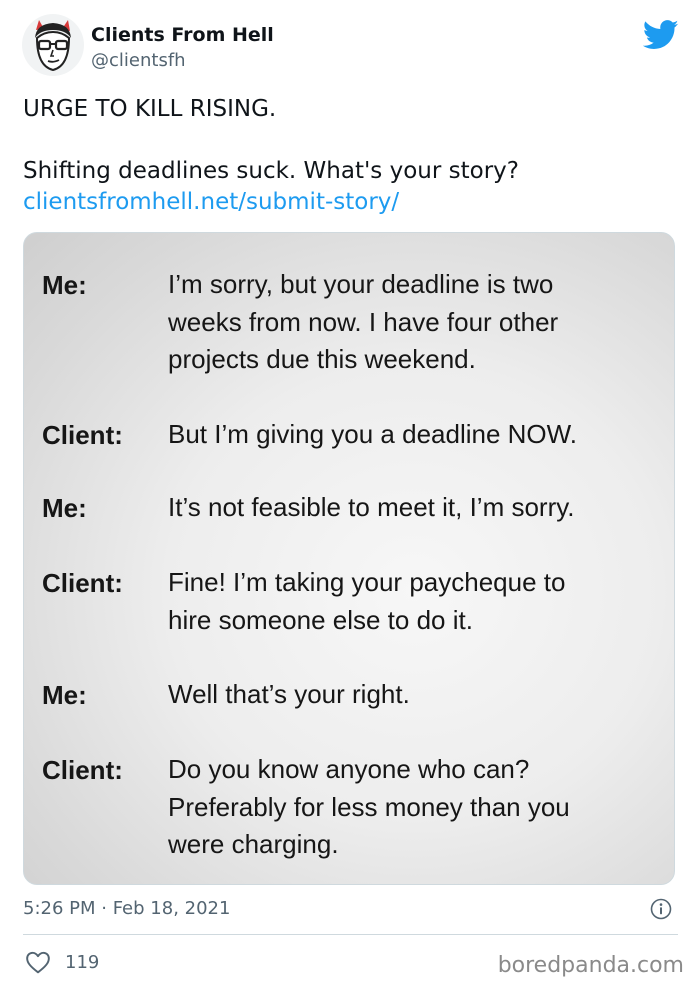 This screenshot has width=700, height=988. I want to click on watermark: boredpanda.com, so click(590, 965).